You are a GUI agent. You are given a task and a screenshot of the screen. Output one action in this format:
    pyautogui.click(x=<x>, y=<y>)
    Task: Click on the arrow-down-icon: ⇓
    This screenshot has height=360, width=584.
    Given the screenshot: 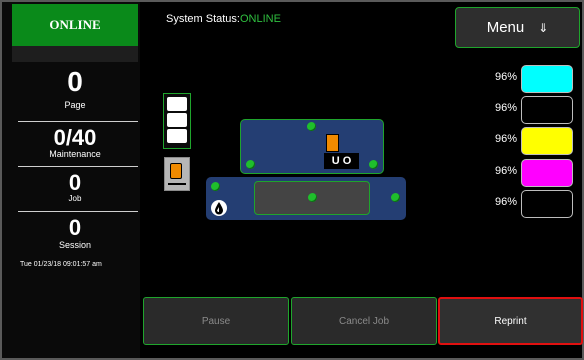 What is the action you would take?
    pyautogui.click(x=543, y=27)
    